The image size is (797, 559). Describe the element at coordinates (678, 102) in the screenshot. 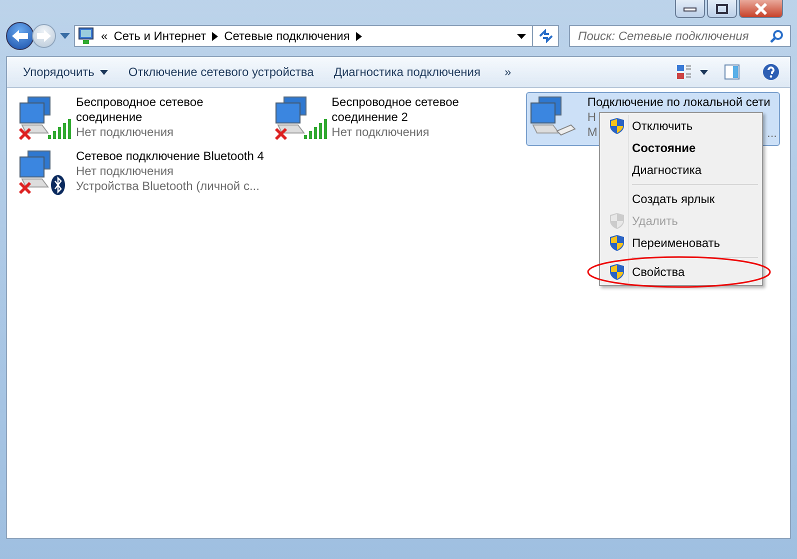

I see `connection-name: Подключение по локальной сети` at that location.